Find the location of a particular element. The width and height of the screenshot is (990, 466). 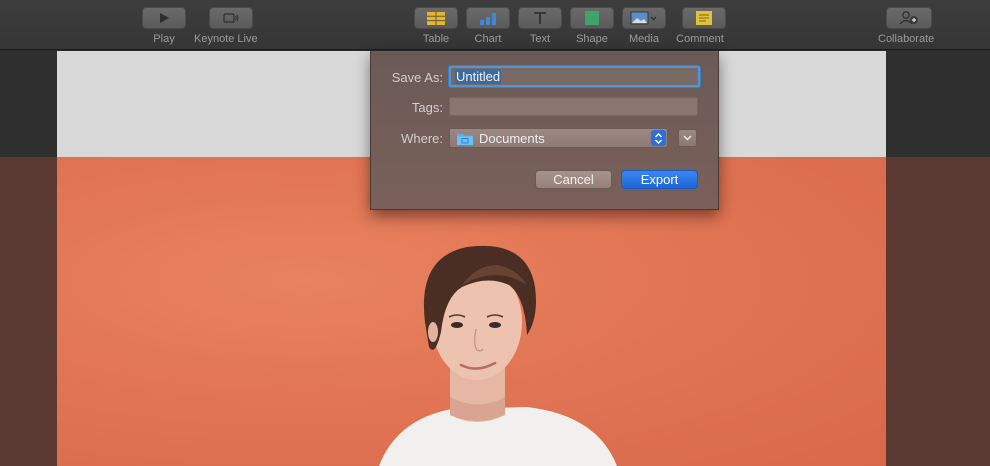

keynote-live-icon is located at coordinates (231, 18).